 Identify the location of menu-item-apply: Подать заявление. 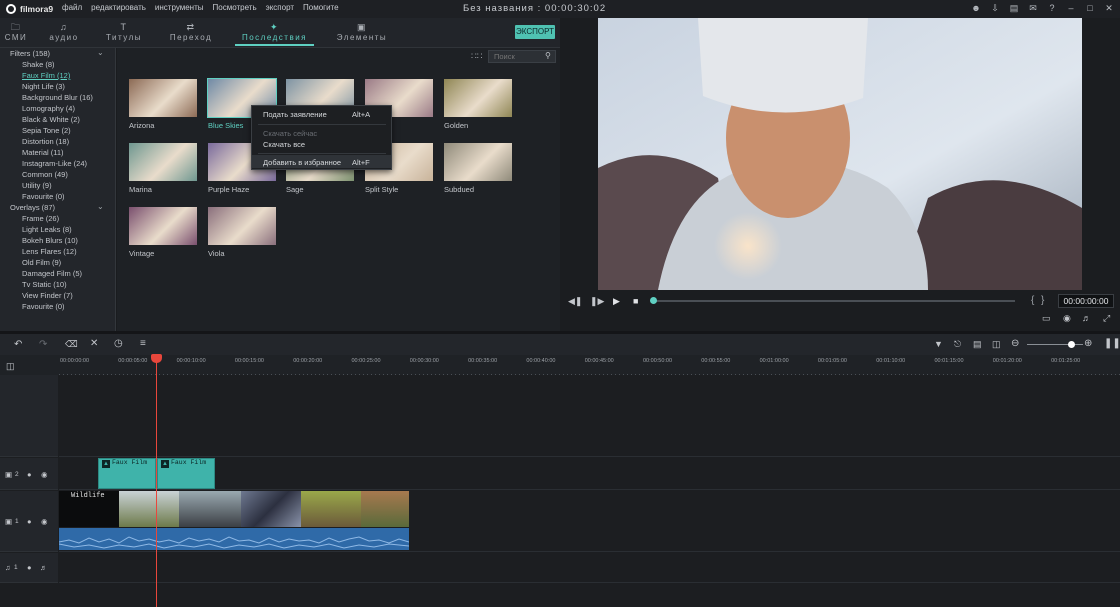
(295, 114).